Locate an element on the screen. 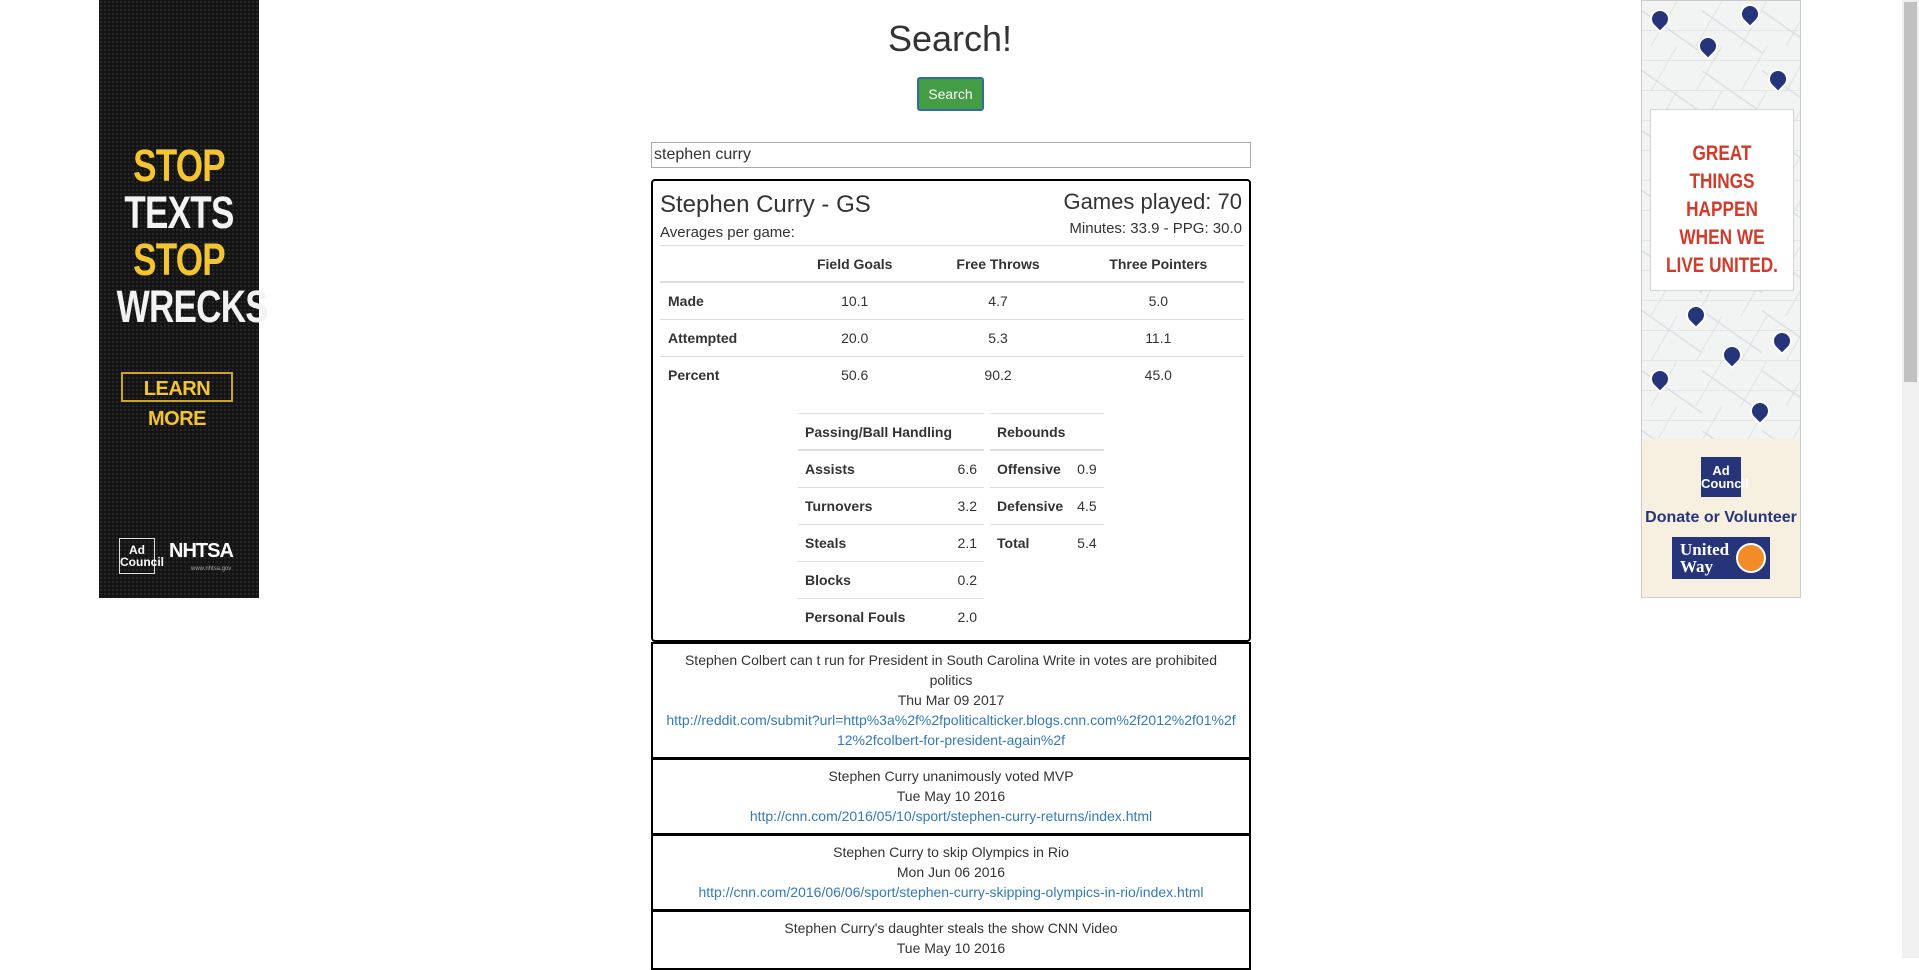  stat-value: 11.1 is located at coordinates (1158, 338).